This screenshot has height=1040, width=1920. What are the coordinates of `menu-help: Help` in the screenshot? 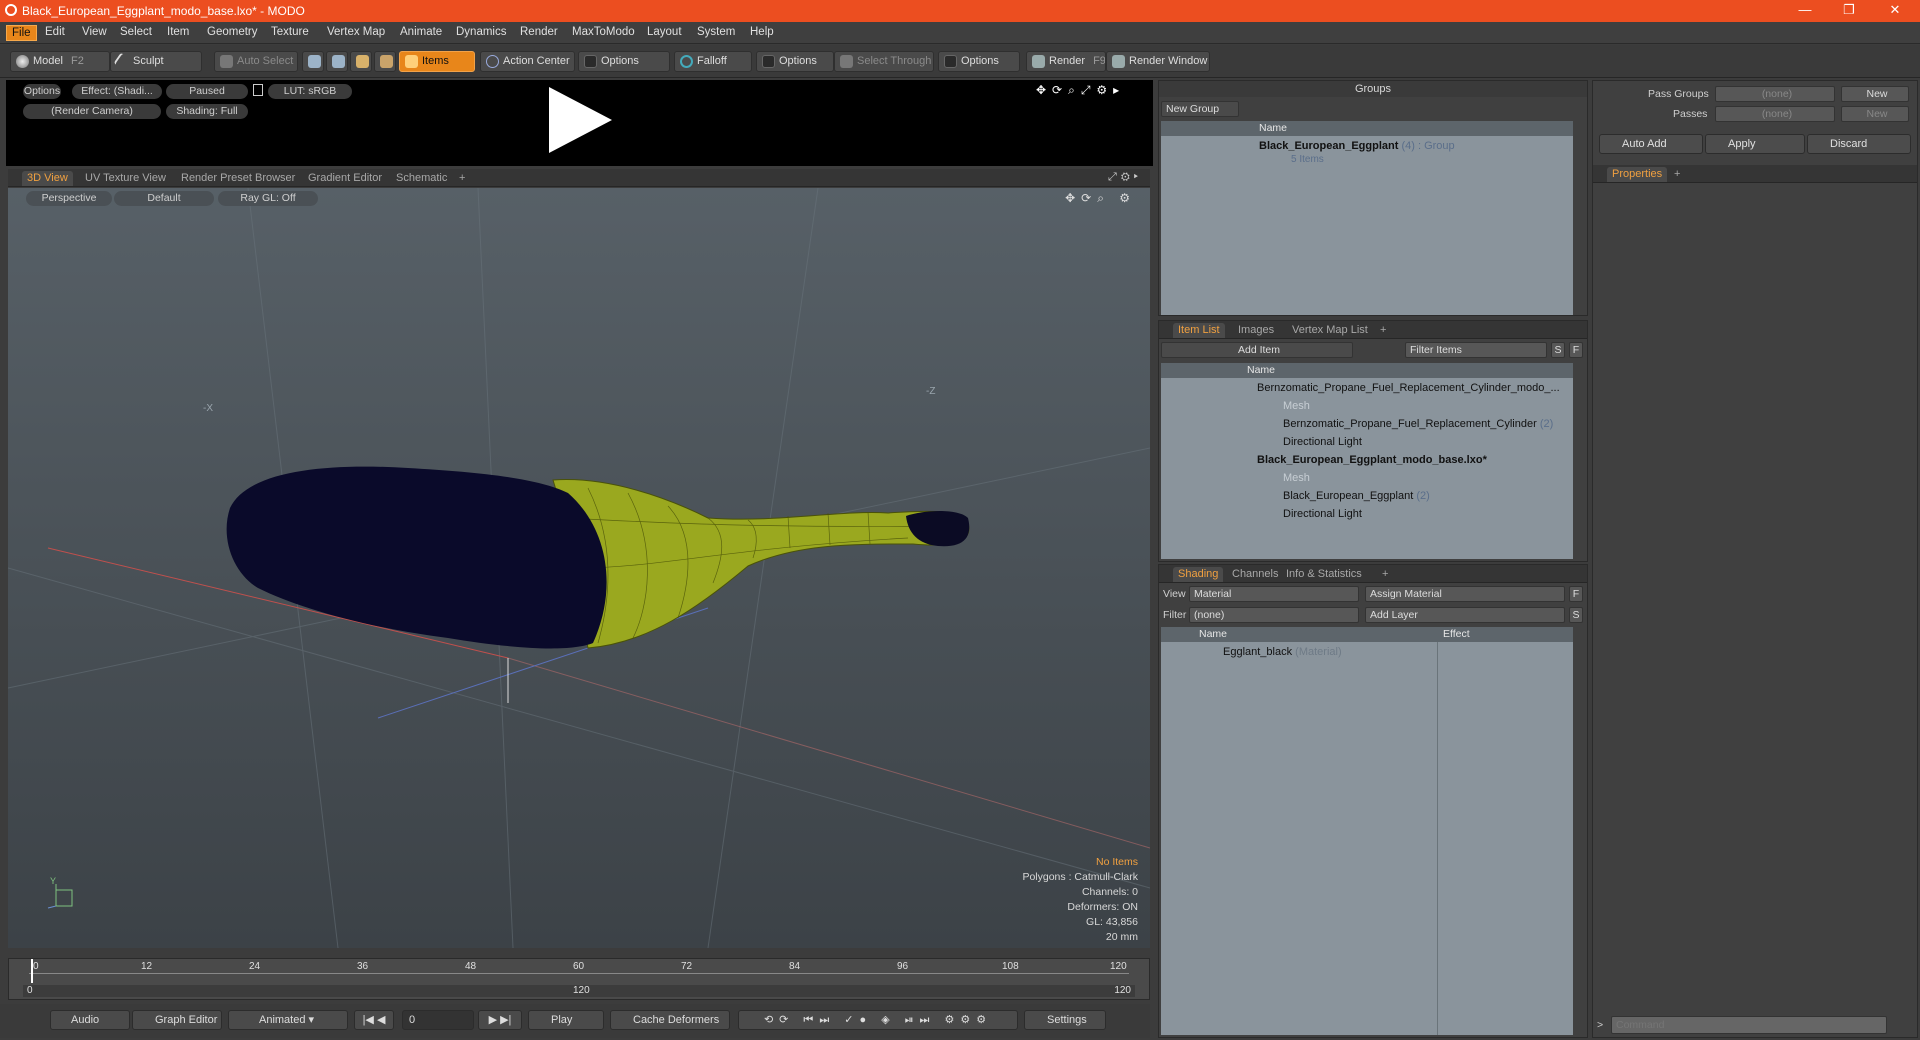 It's located at (762, 32).